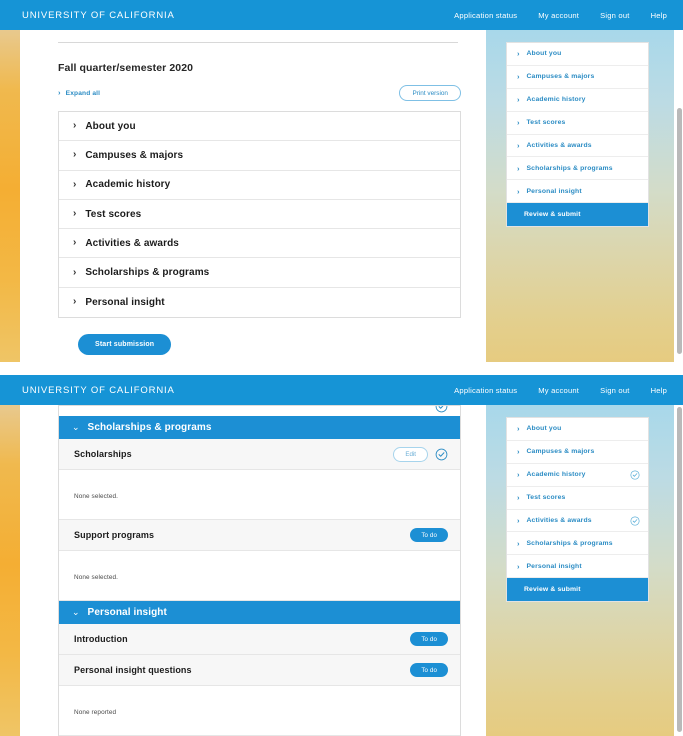  Describe the element at coordinates (114, 535) in the screenshot. I see `subsection-label: Support programs` at that location.